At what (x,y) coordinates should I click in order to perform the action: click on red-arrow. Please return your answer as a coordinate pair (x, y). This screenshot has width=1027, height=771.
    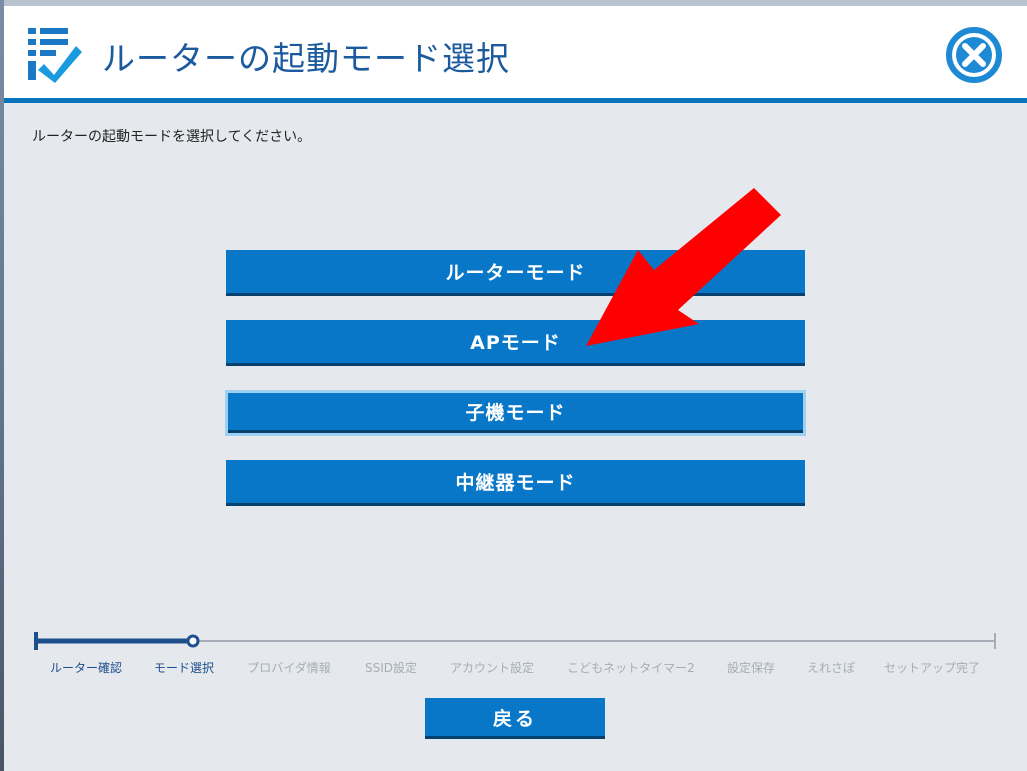
    Looking at the image, I should click on (683, 267).